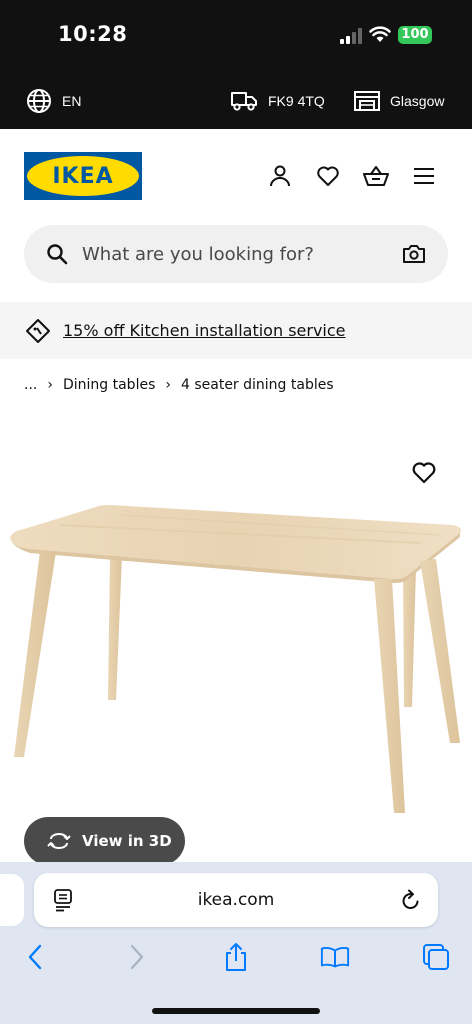  I want to click on favourites-button, so click(328, 176).